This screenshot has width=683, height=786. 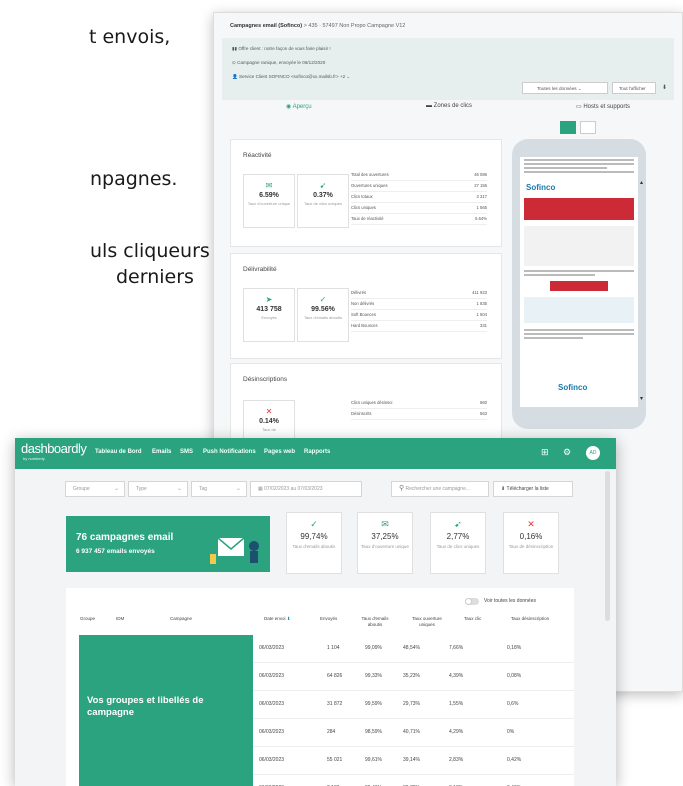 What do you see at coordinates (181, 619) in the screenshot?
I see `col-campaign: Campagne` at bounding box center [181, 619].